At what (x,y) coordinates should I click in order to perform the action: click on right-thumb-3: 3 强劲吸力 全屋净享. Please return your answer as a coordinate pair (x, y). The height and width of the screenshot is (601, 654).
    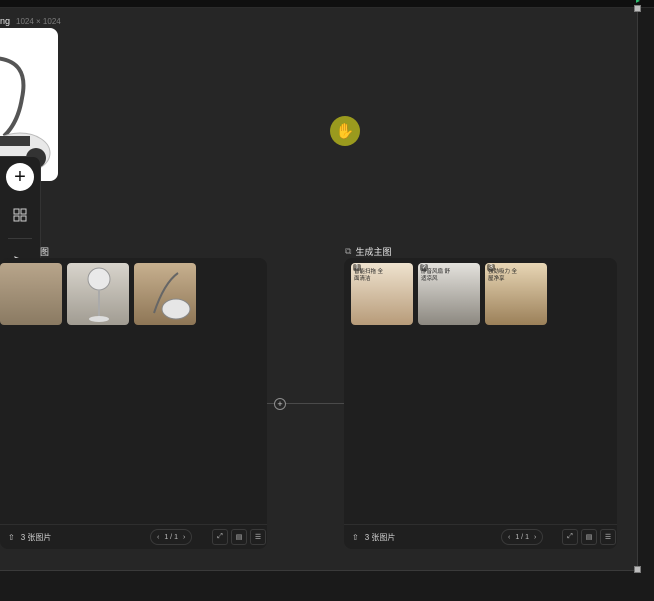
    Looking at the image, I should click on (516, 294).